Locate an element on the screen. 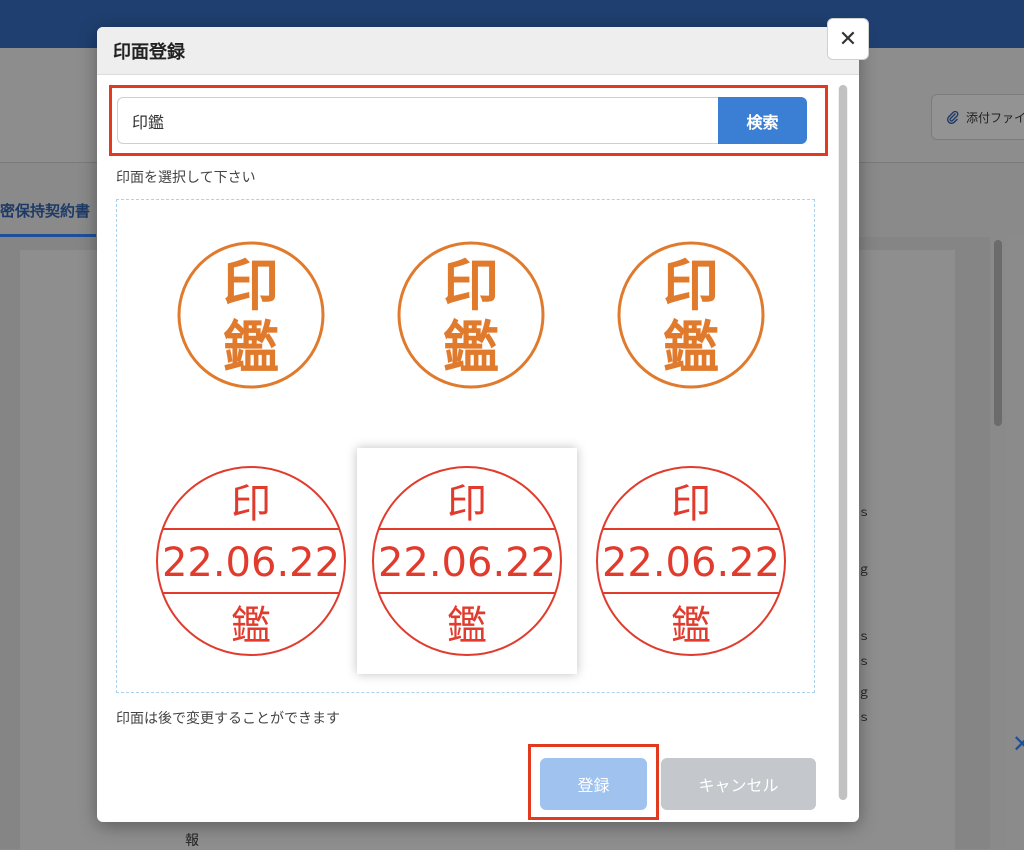 The width and height of the screenshot is (1024, 850). dialog-scrollbar-thumb is located at coordinates (843, 442).